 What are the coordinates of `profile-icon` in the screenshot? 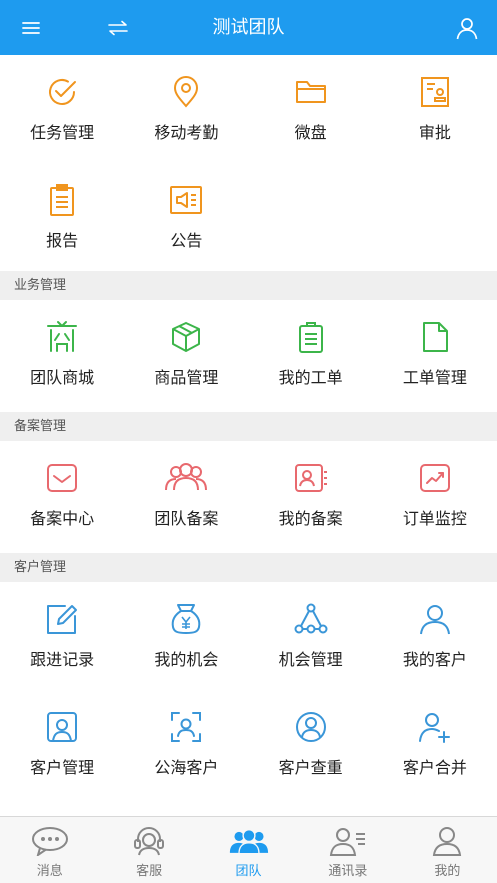 It's located at (447, 841).